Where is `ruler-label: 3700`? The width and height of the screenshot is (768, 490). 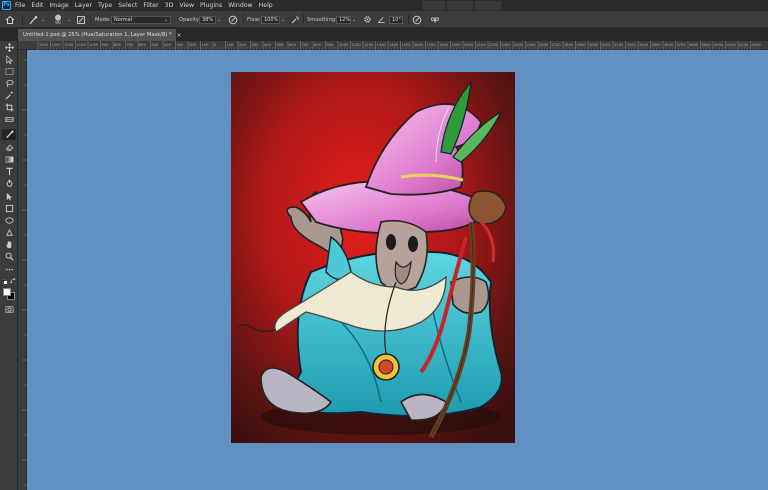
ruler-label: 3700 is located at coordinates (682, 45).